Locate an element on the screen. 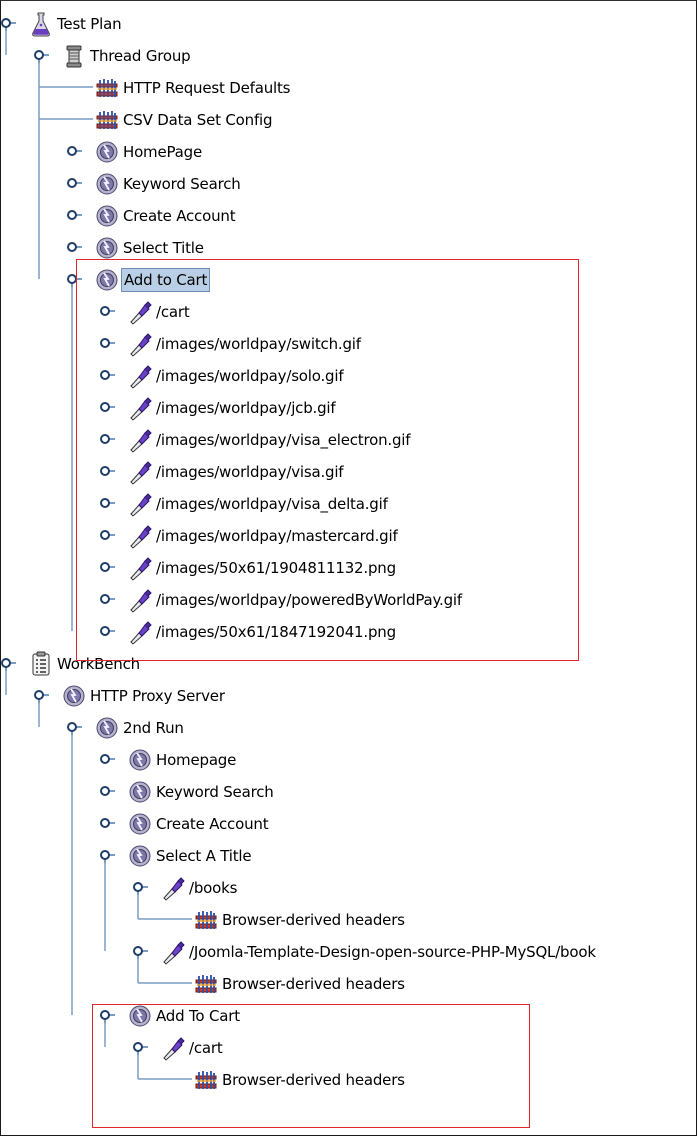 This screenshot has height=1138, width=699. tree-node-label: /images/worldpay/mastercard.gif is located at coordinates (277, 536).